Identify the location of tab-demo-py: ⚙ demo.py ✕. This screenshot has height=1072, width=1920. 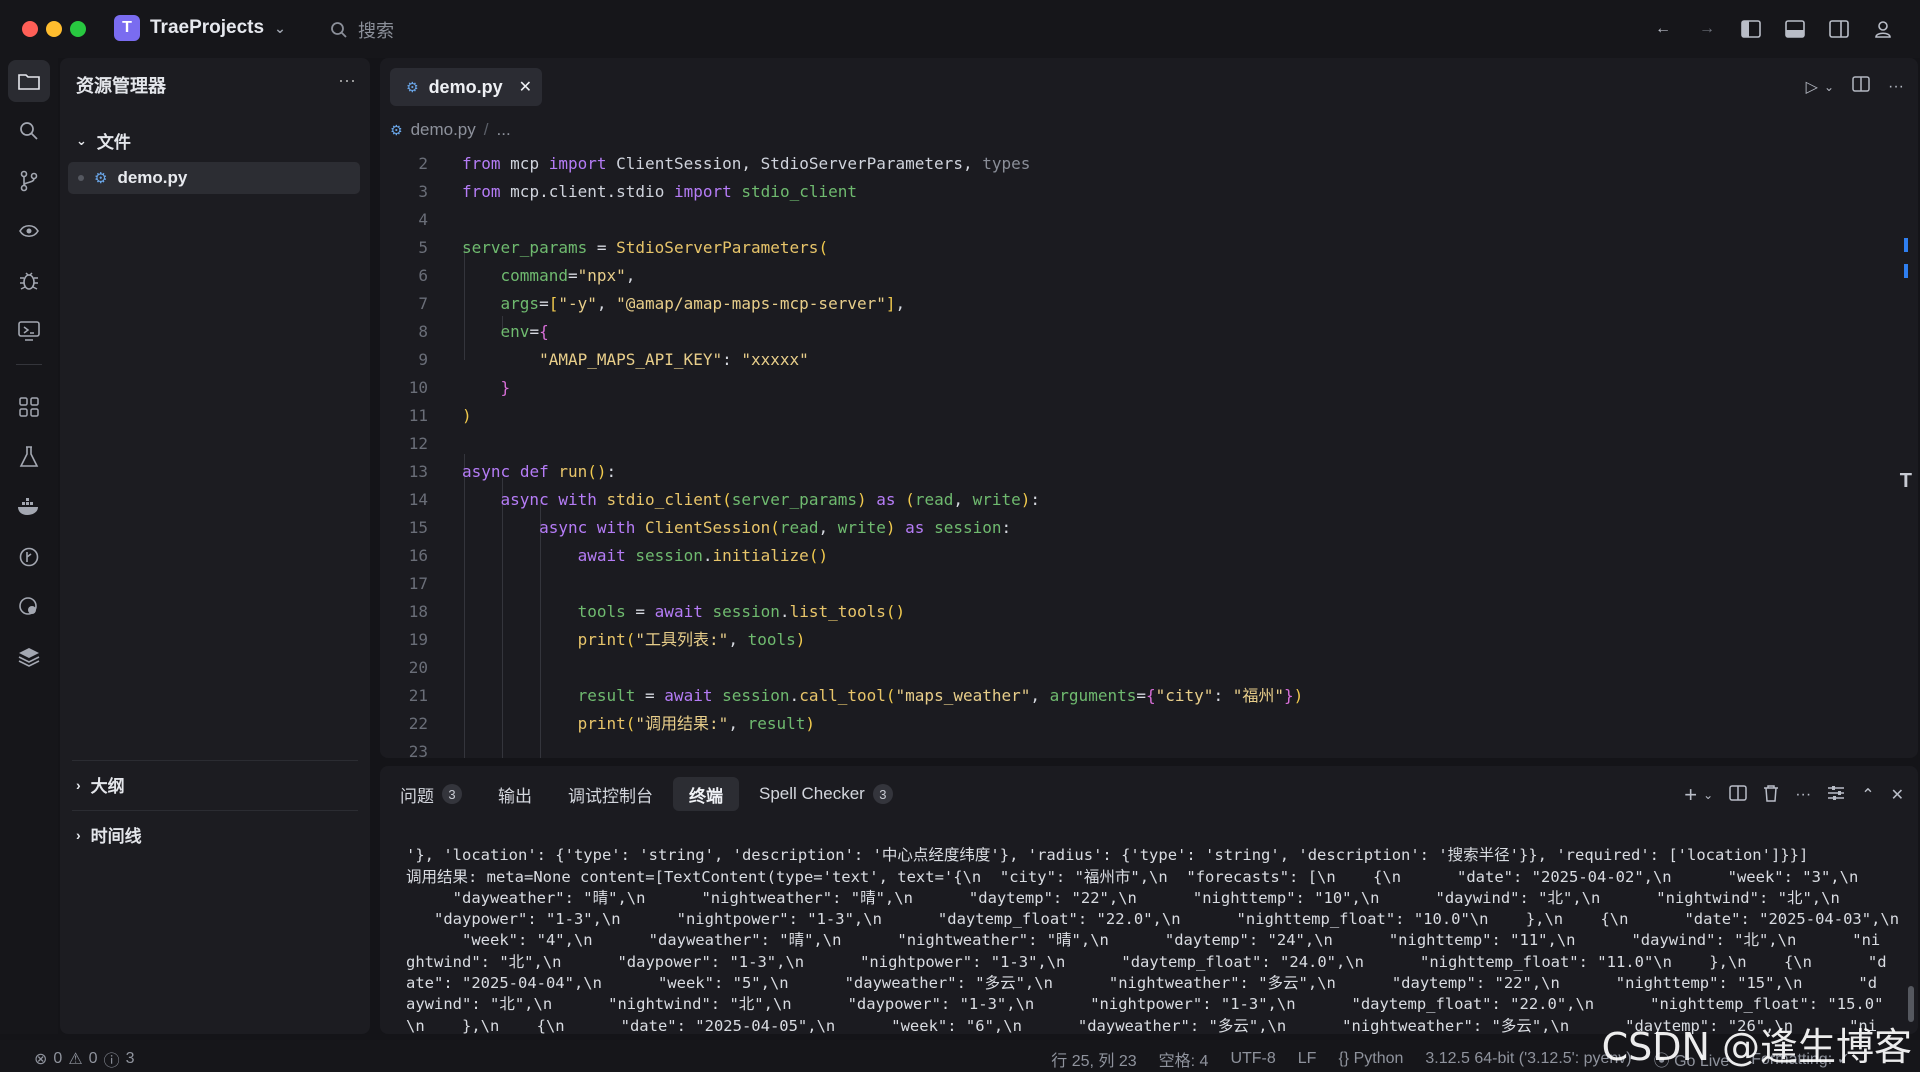
(466, 87).